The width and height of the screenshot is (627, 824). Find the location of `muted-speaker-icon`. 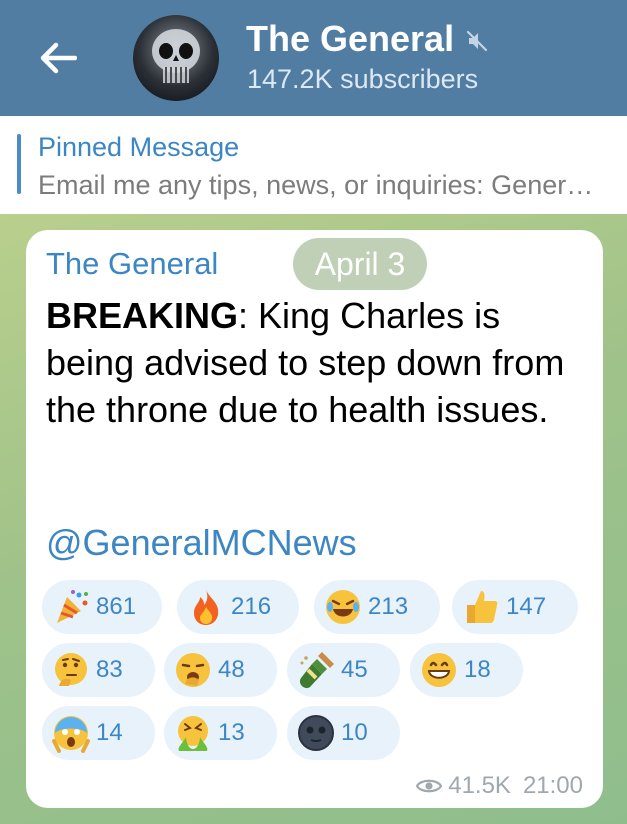

muted-speaker-icon is located at coordinates (477, 41).